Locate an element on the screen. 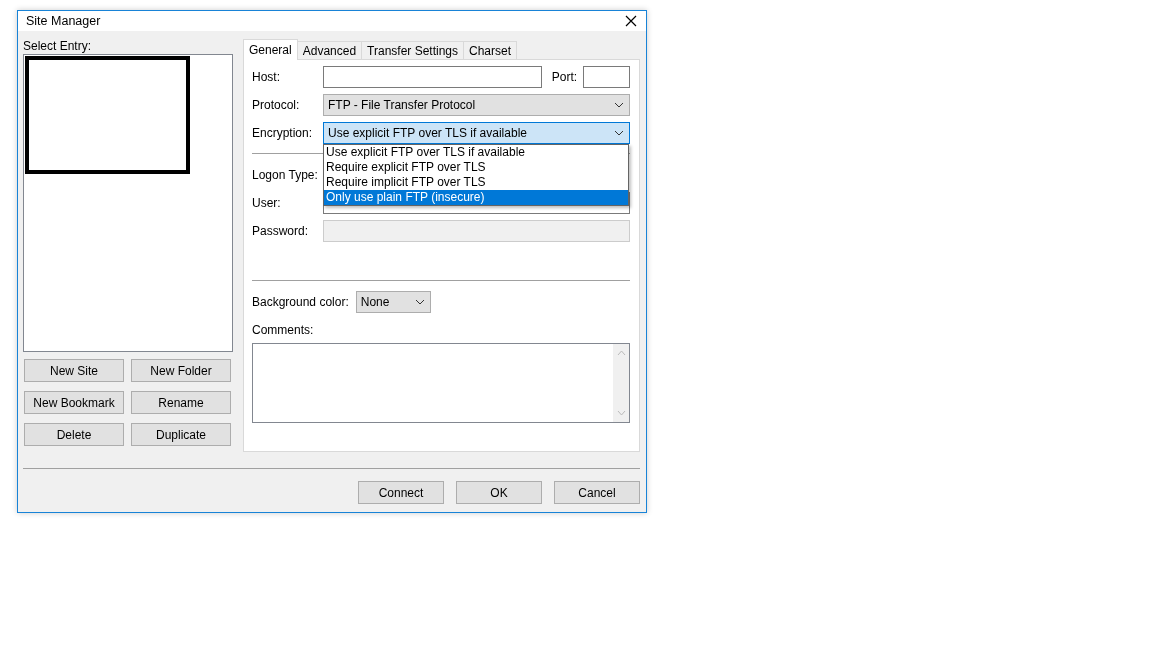 The width and height of the screenshot is (1152, 648). comments-field is located at coordinates (441, 383).